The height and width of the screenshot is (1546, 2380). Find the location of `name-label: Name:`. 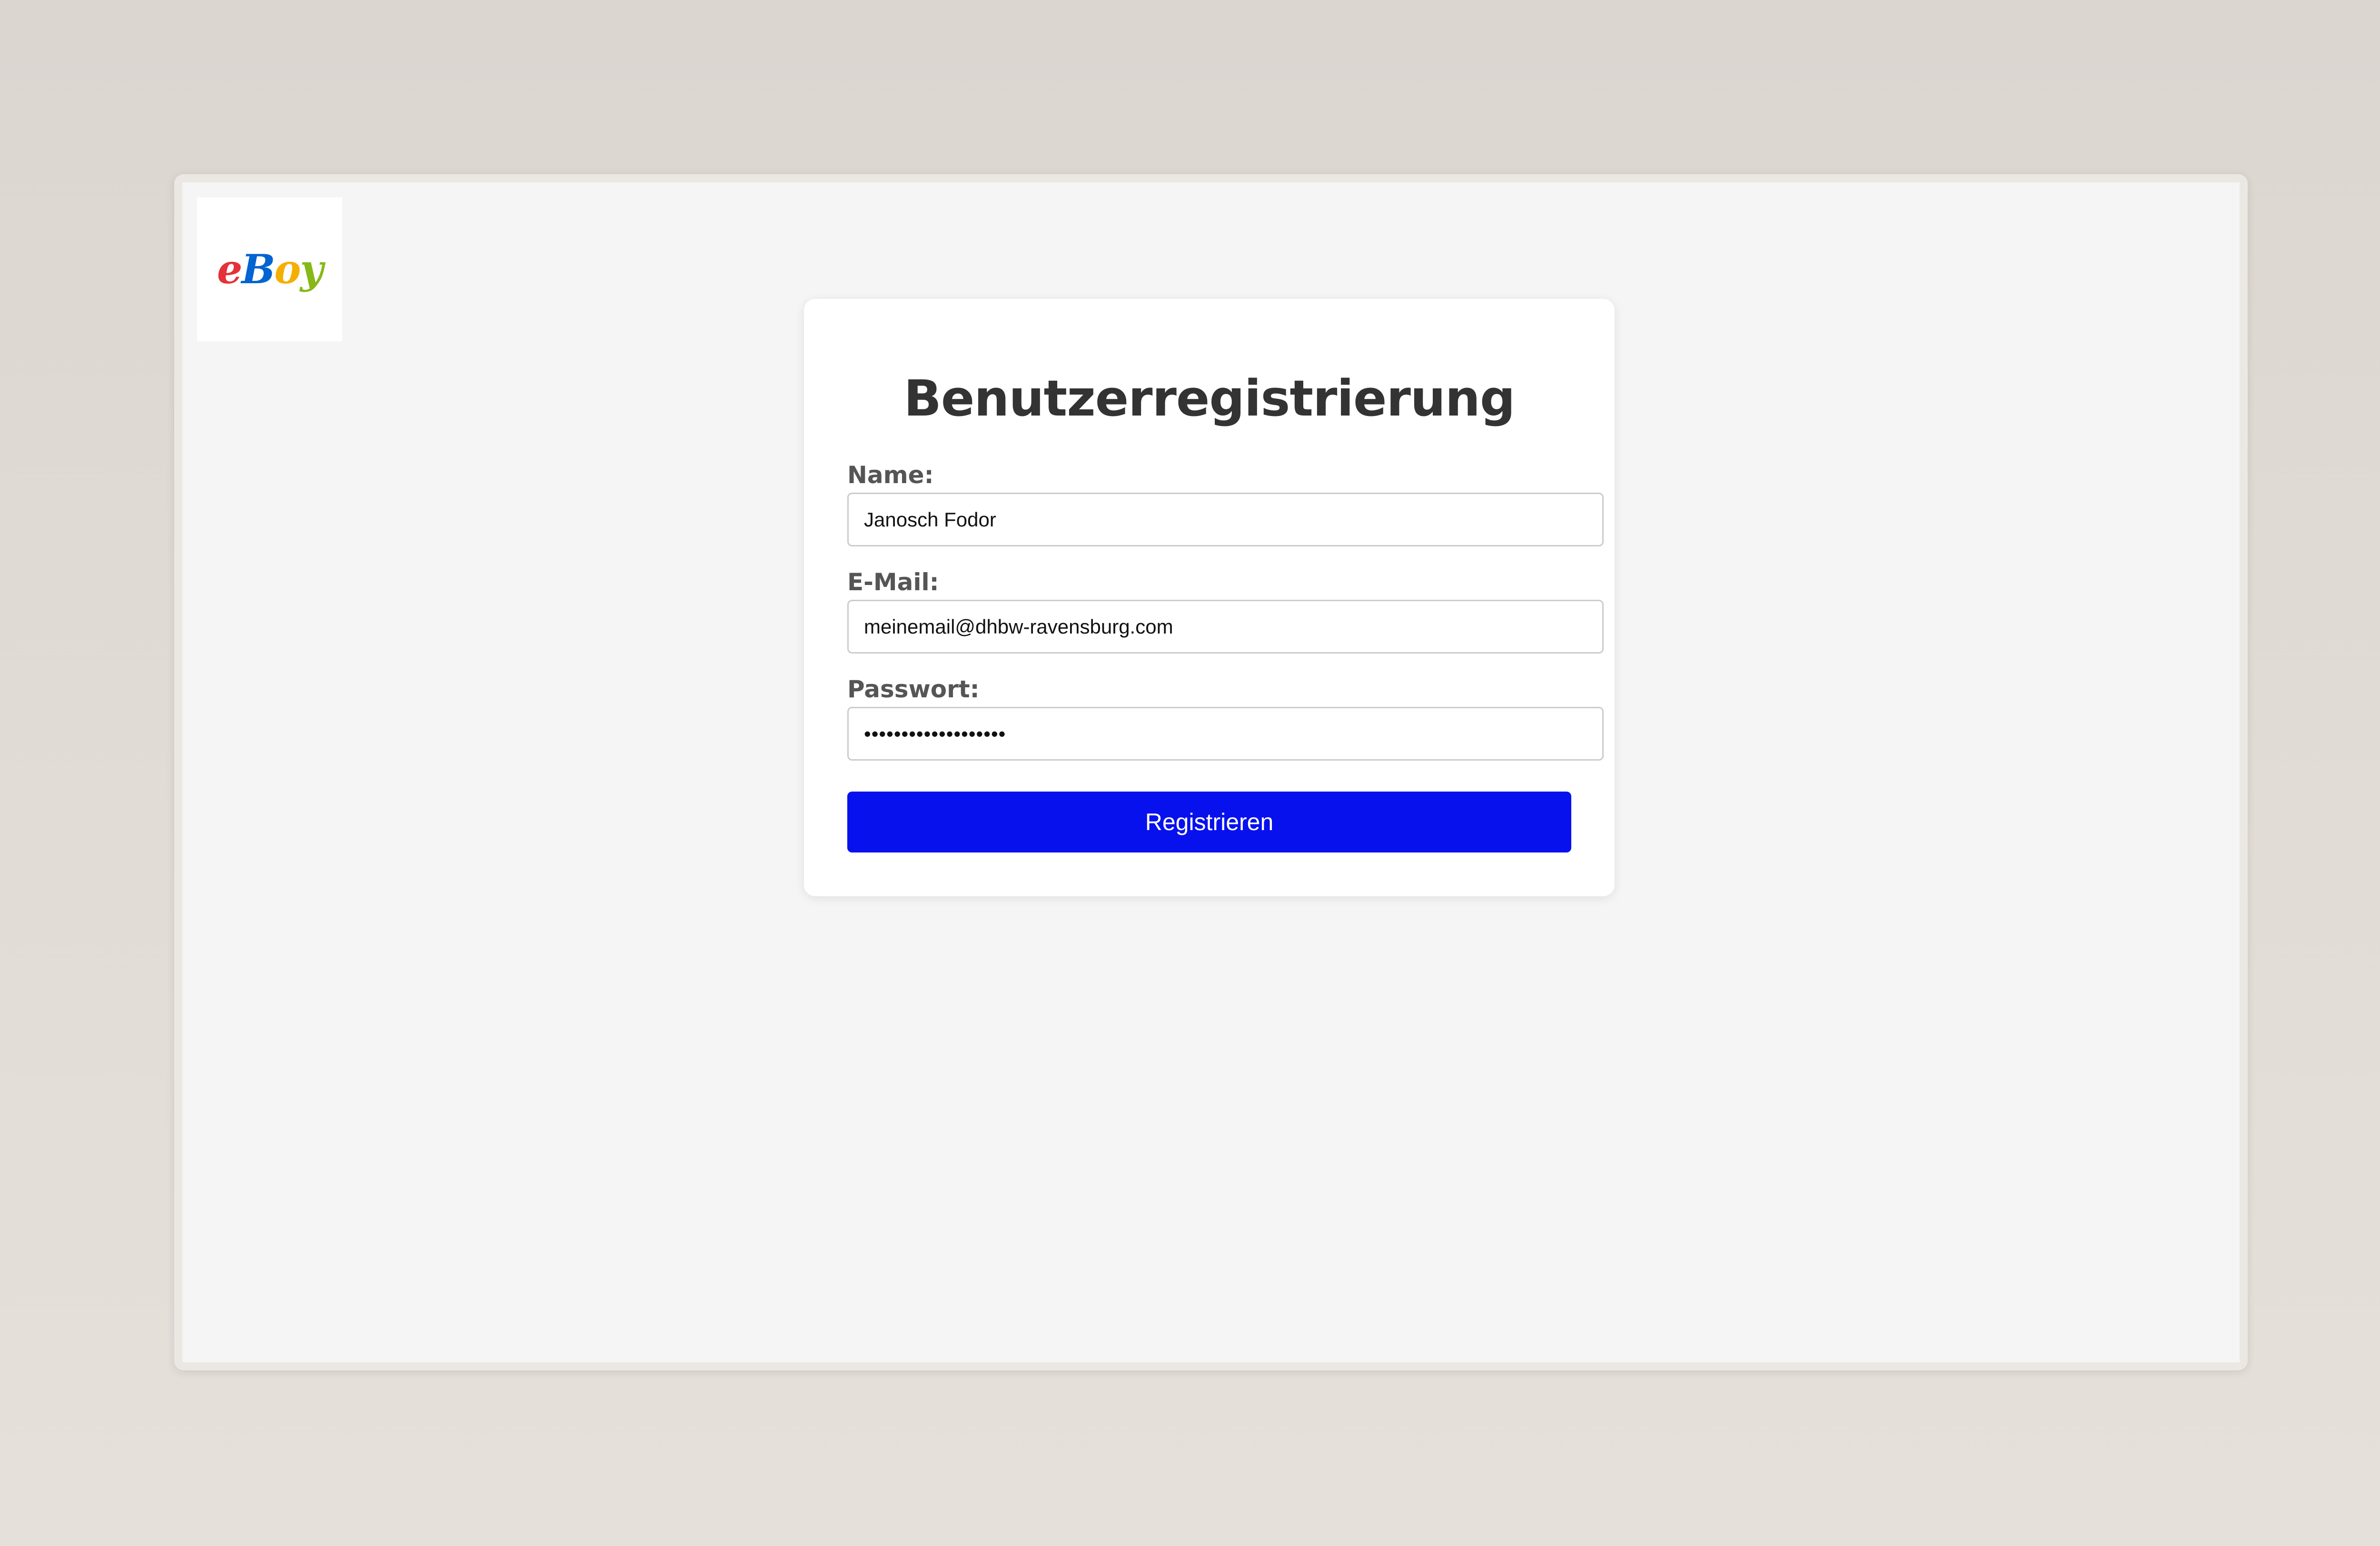

name-label: Name: is located at coordinates (890, 475).